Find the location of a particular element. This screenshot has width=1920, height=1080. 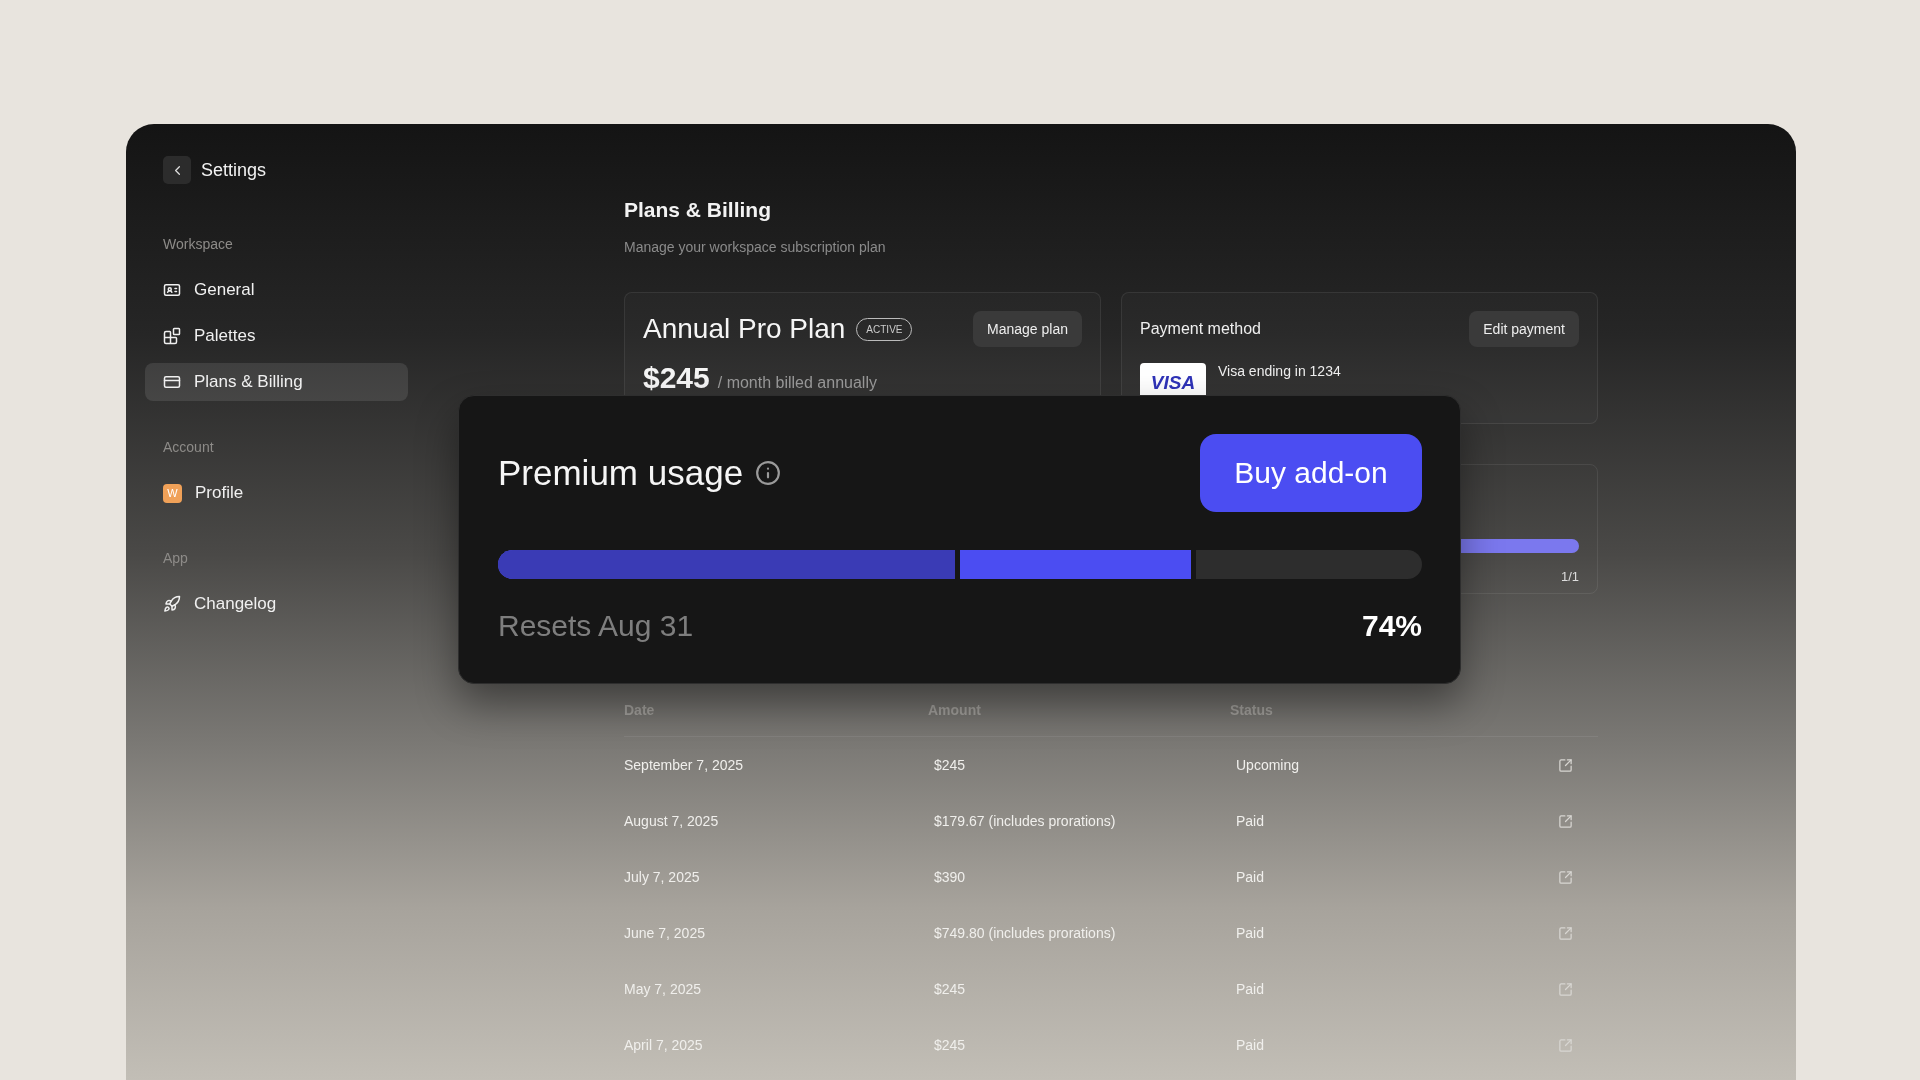

buy-add-on-button: Buy add-on is located at coordinates (1311, 473).